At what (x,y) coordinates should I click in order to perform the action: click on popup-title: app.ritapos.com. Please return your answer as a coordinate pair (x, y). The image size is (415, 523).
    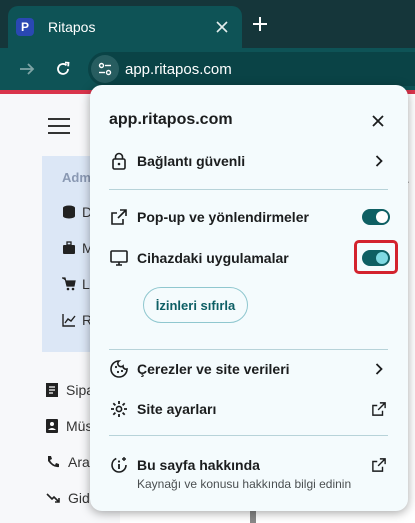
    Looking at the image, I should click on (171, 119).